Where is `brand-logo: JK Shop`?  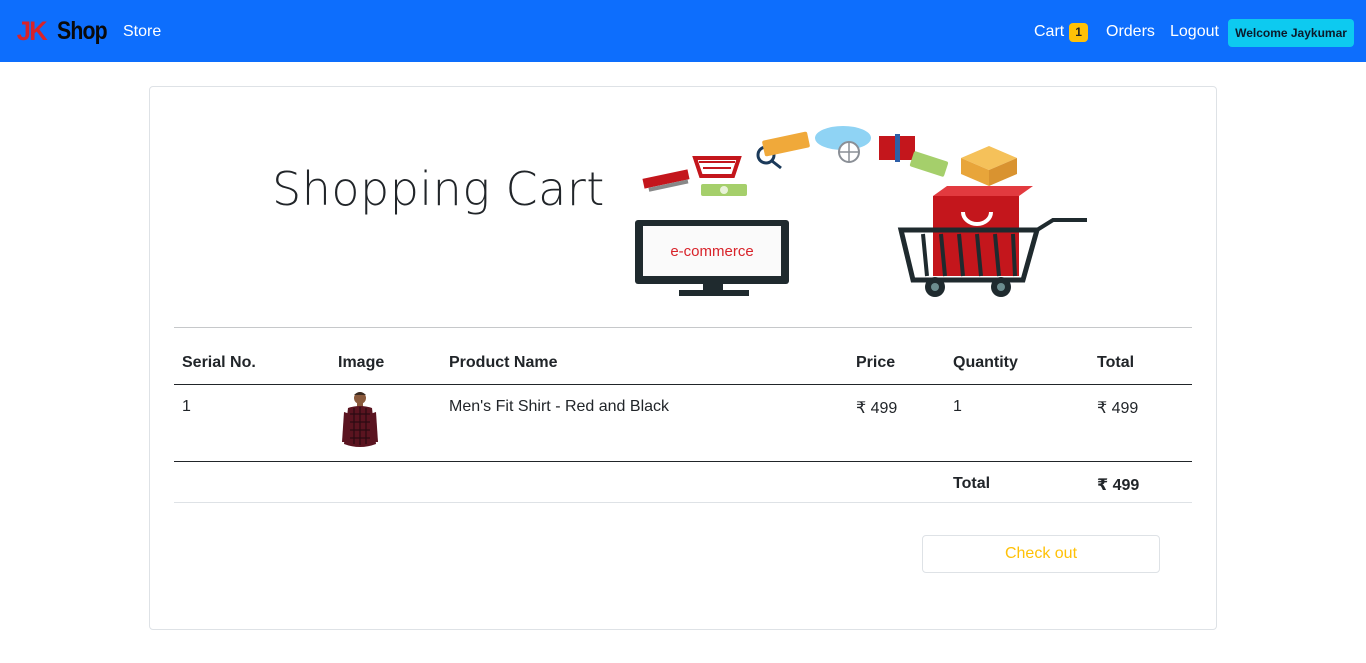 brand-logo: JK Shop is located at coordinates (65, 31).